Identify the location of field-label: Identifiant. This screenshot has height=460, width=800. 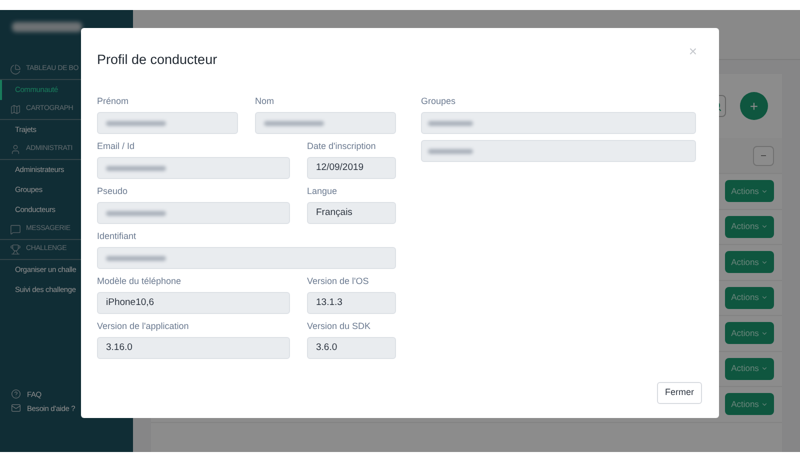
(117, 236).